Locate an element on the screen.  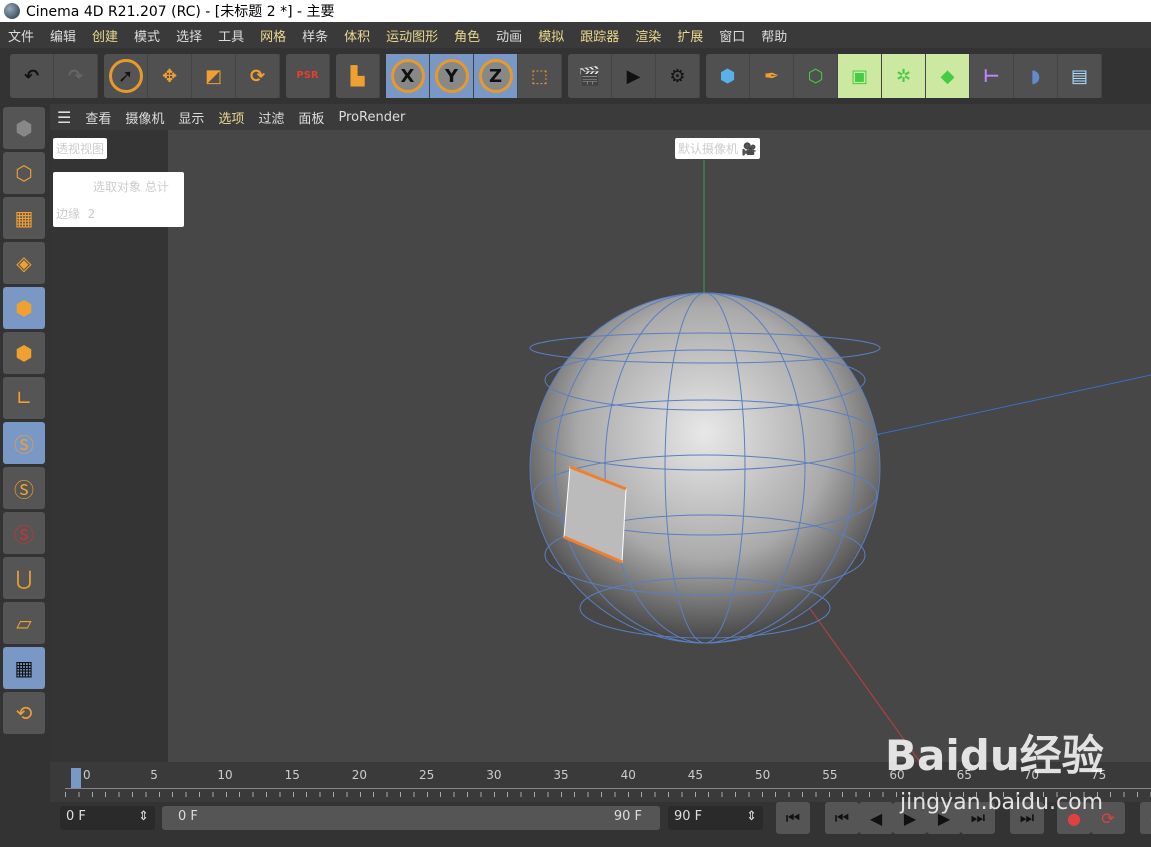
timeline-tick-label: 0 is located at coordinates (87, 775).